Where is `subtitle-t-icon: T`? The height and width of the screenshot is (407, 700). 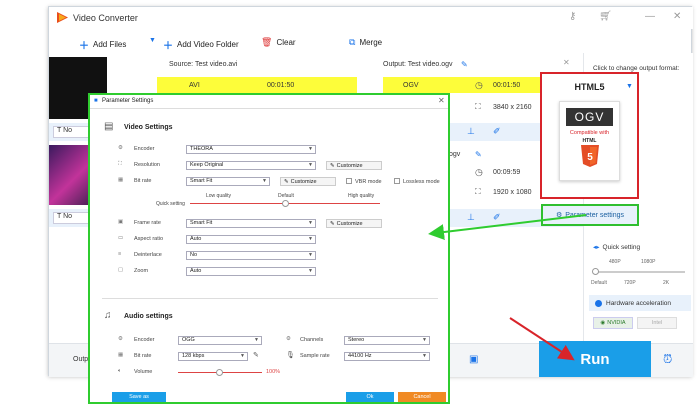
subtitle-t-icon: T is located at coordinates (59, 130).